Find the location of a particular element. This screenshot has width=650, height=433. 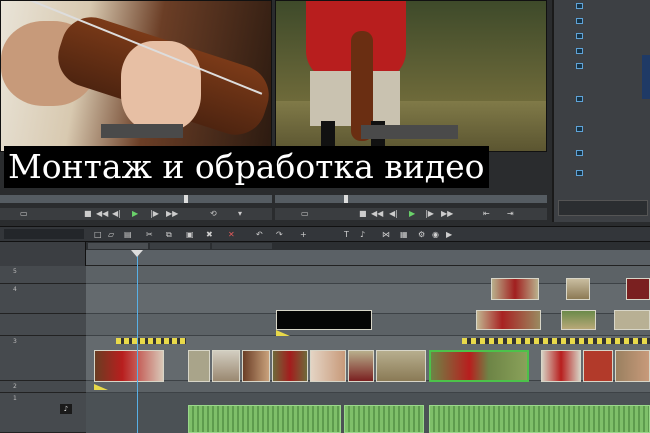

audio-track is located at coordinates (368, 418).